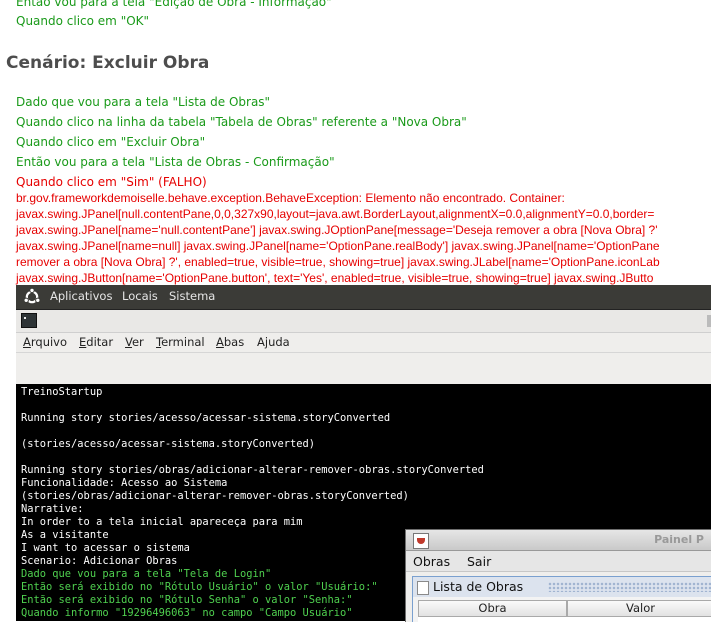  Describe the element at coordinates (81, 296) in the screenshot. I see `panel-menu-aplicativos: Aplicativos` at that location.